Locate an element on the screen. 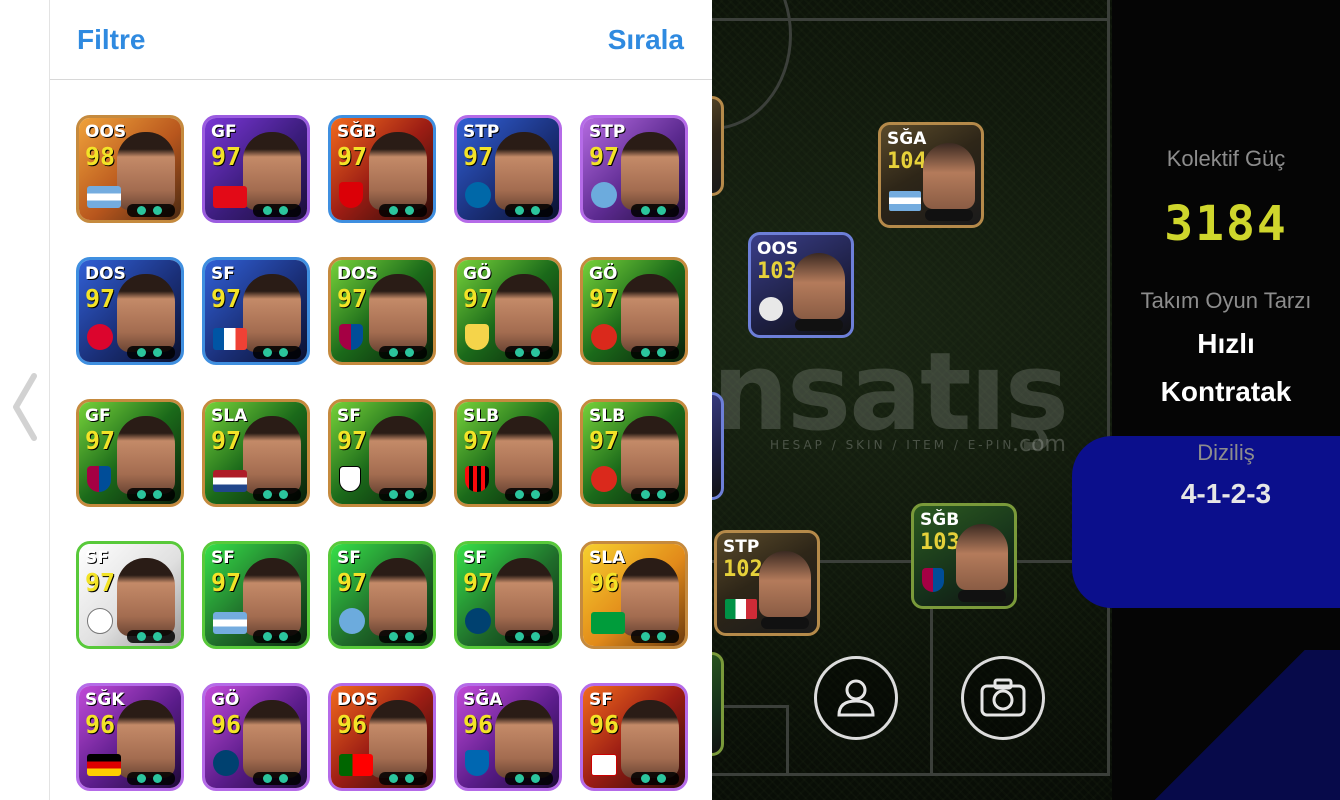 The height and width of the screenshot is (800, 1340). player-card: DOS 96 is located at coordinates (382, 737).